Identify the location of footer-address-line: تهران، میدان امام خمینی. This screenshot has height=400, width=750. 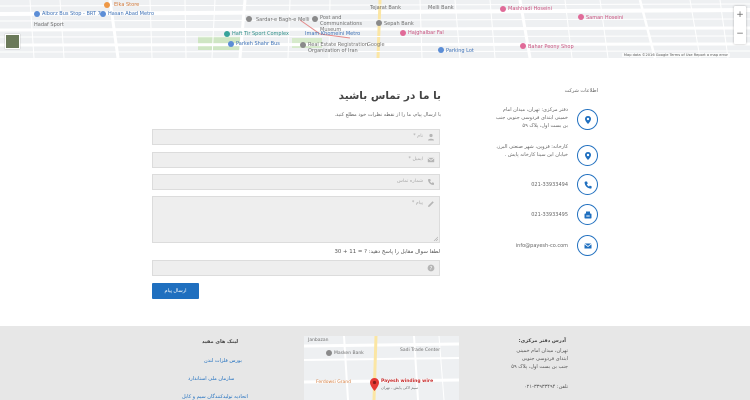
(542, 351).